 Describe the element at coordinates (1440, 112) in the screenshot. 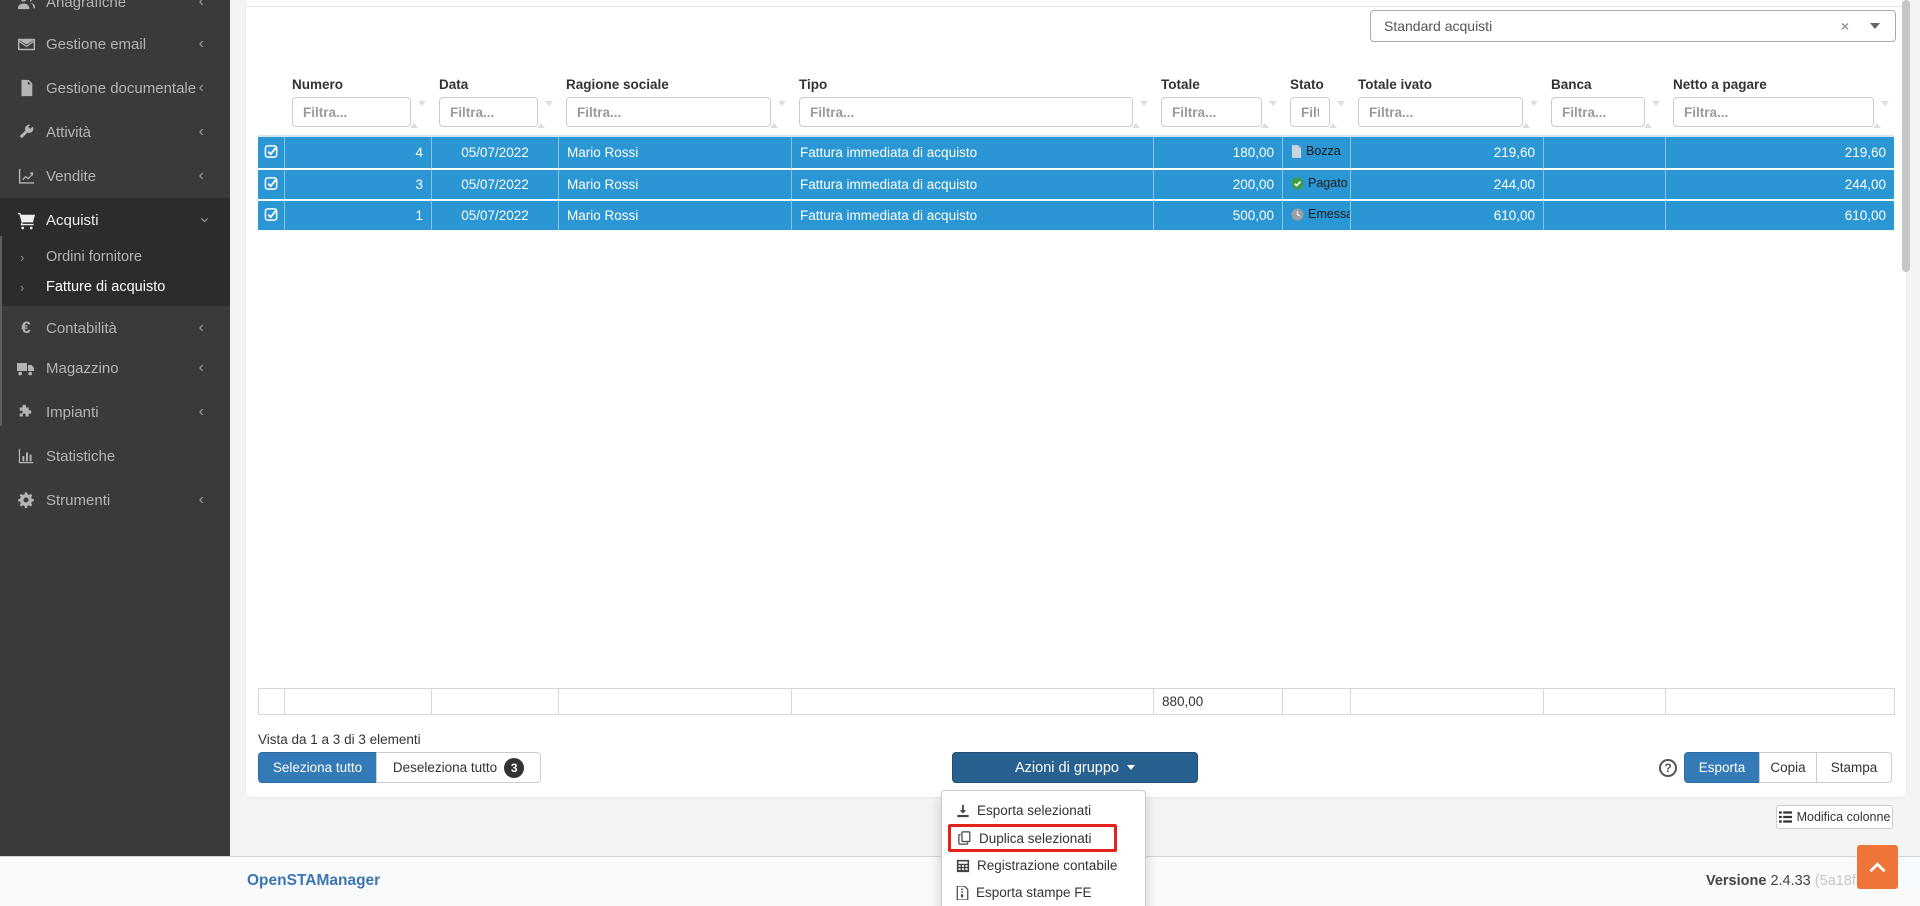

I see `filter-input-totale-ivato` at that location.